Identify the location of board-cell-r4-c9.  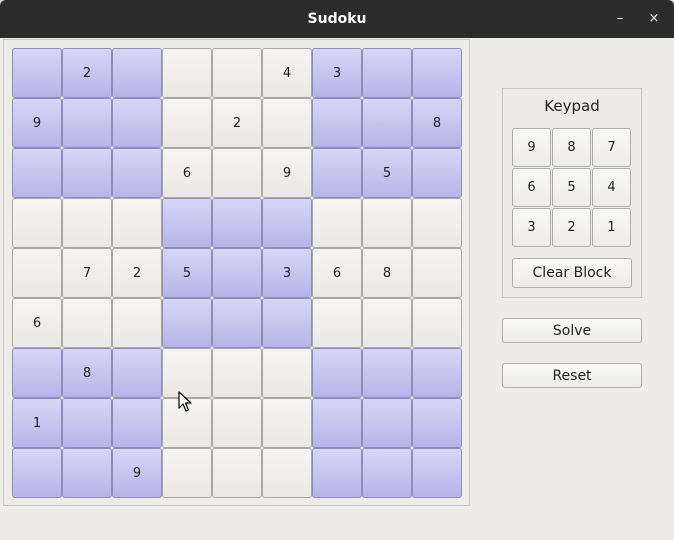
(437, 223).